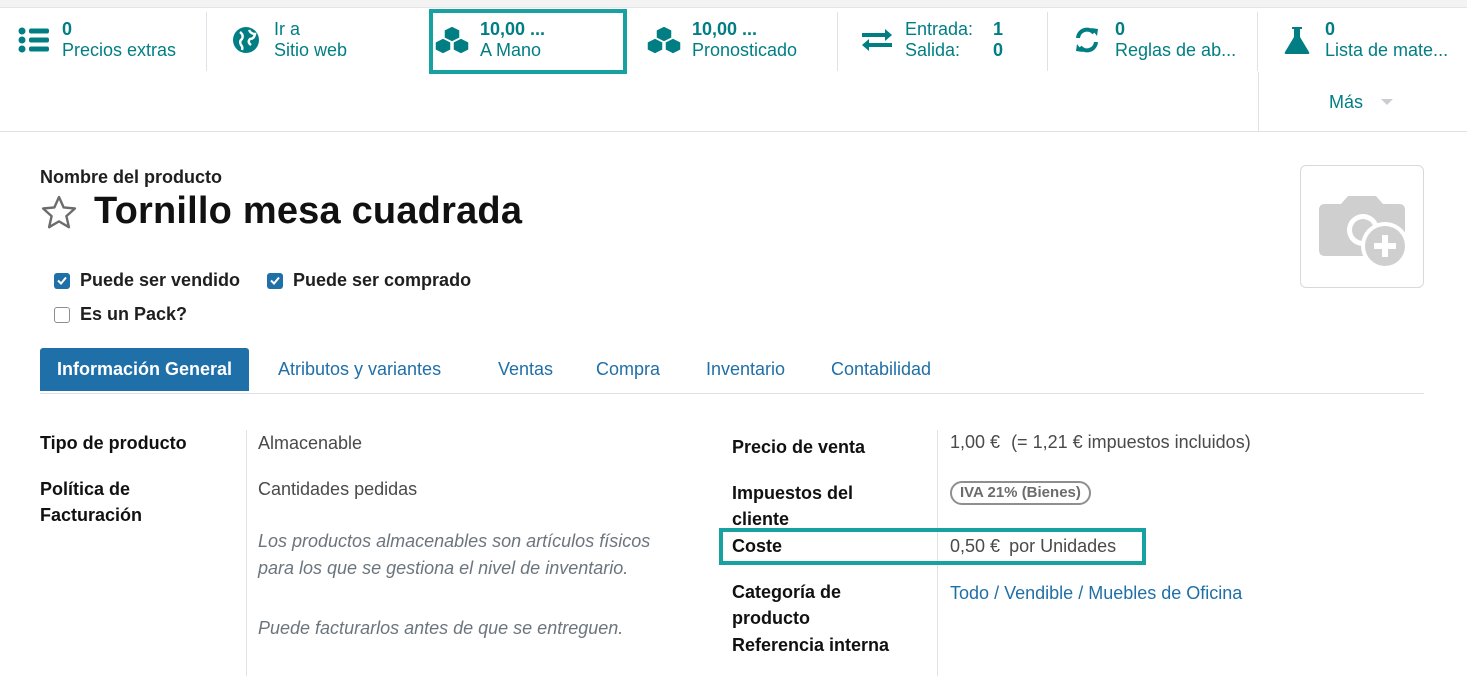 The image size is (1467, 676). I want to click on extra-prices-button: 0 Precios extras, so click(103, 41).